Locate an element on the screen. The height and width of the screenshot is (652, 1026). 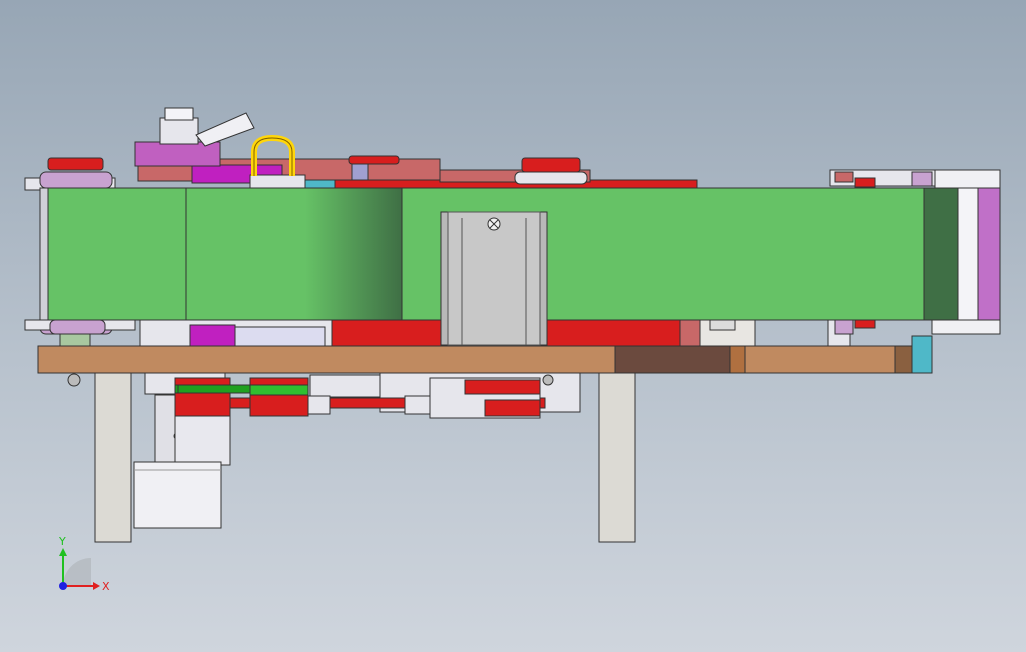
top-assemblies is located at coordinates (512, 149).